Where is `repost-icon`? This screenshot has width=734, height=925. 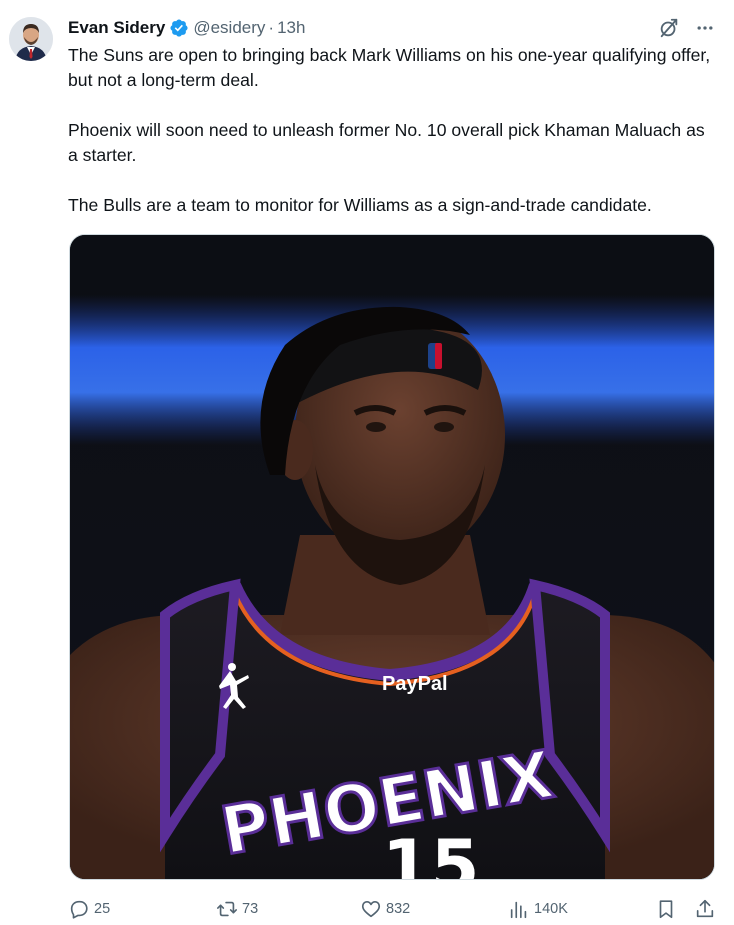 repost-icon is located at coordinates (227, 909).